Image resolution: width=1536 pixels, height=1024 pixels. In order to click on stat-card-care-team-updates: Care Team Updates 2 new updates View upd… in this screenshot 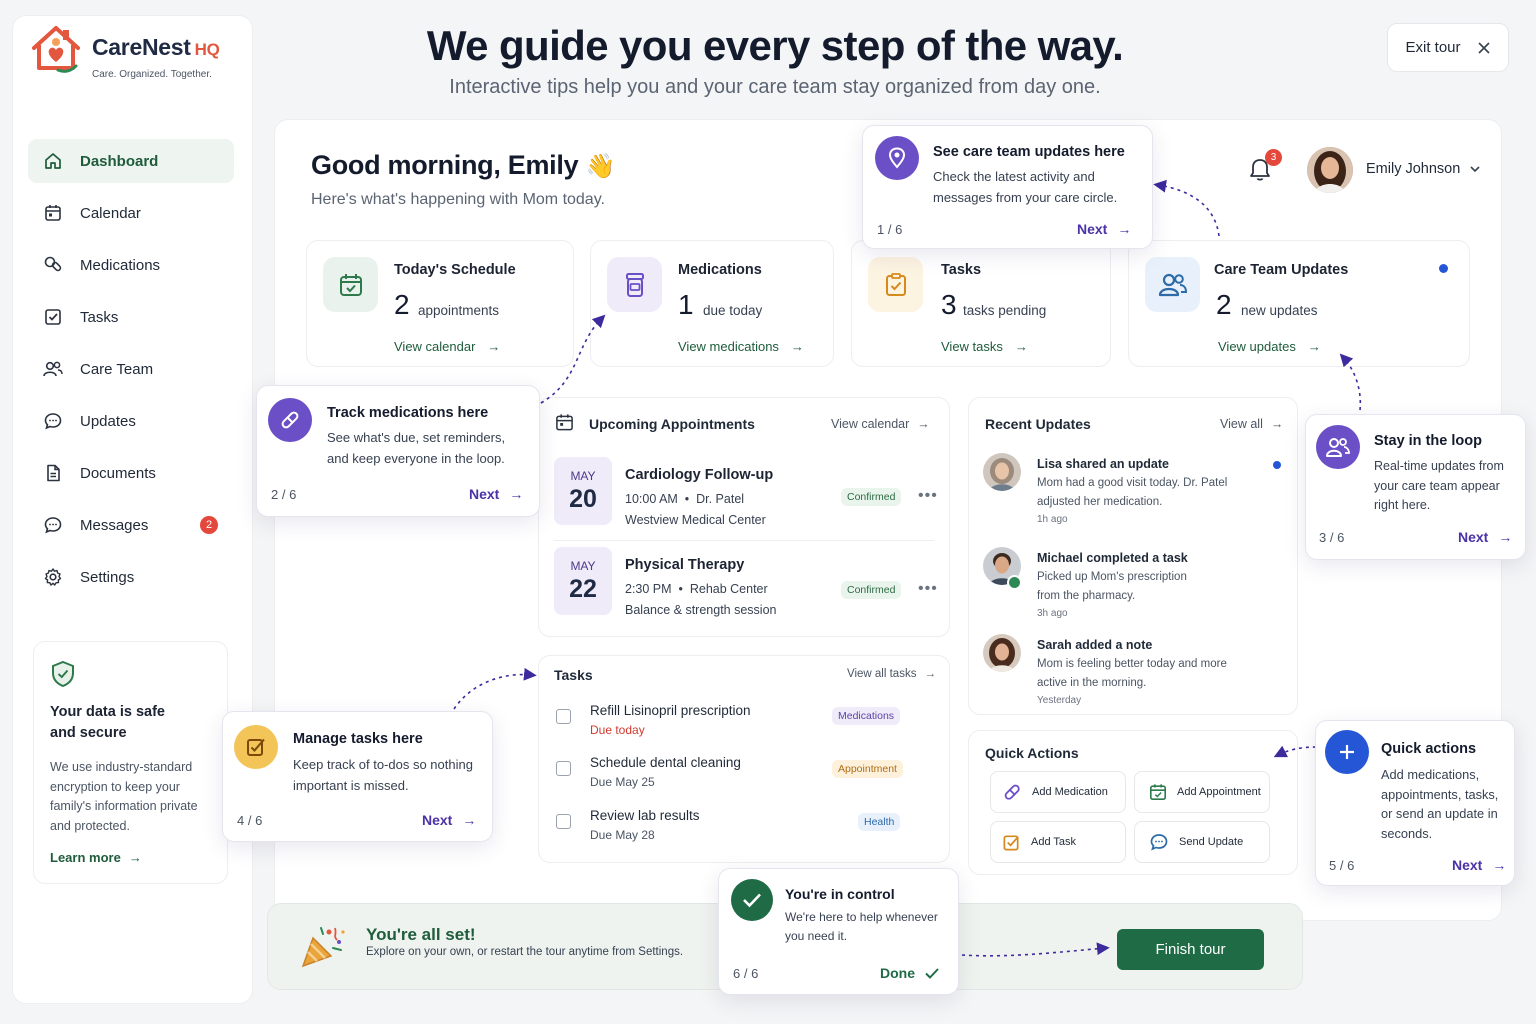, I will do `click(1299, 303)`.